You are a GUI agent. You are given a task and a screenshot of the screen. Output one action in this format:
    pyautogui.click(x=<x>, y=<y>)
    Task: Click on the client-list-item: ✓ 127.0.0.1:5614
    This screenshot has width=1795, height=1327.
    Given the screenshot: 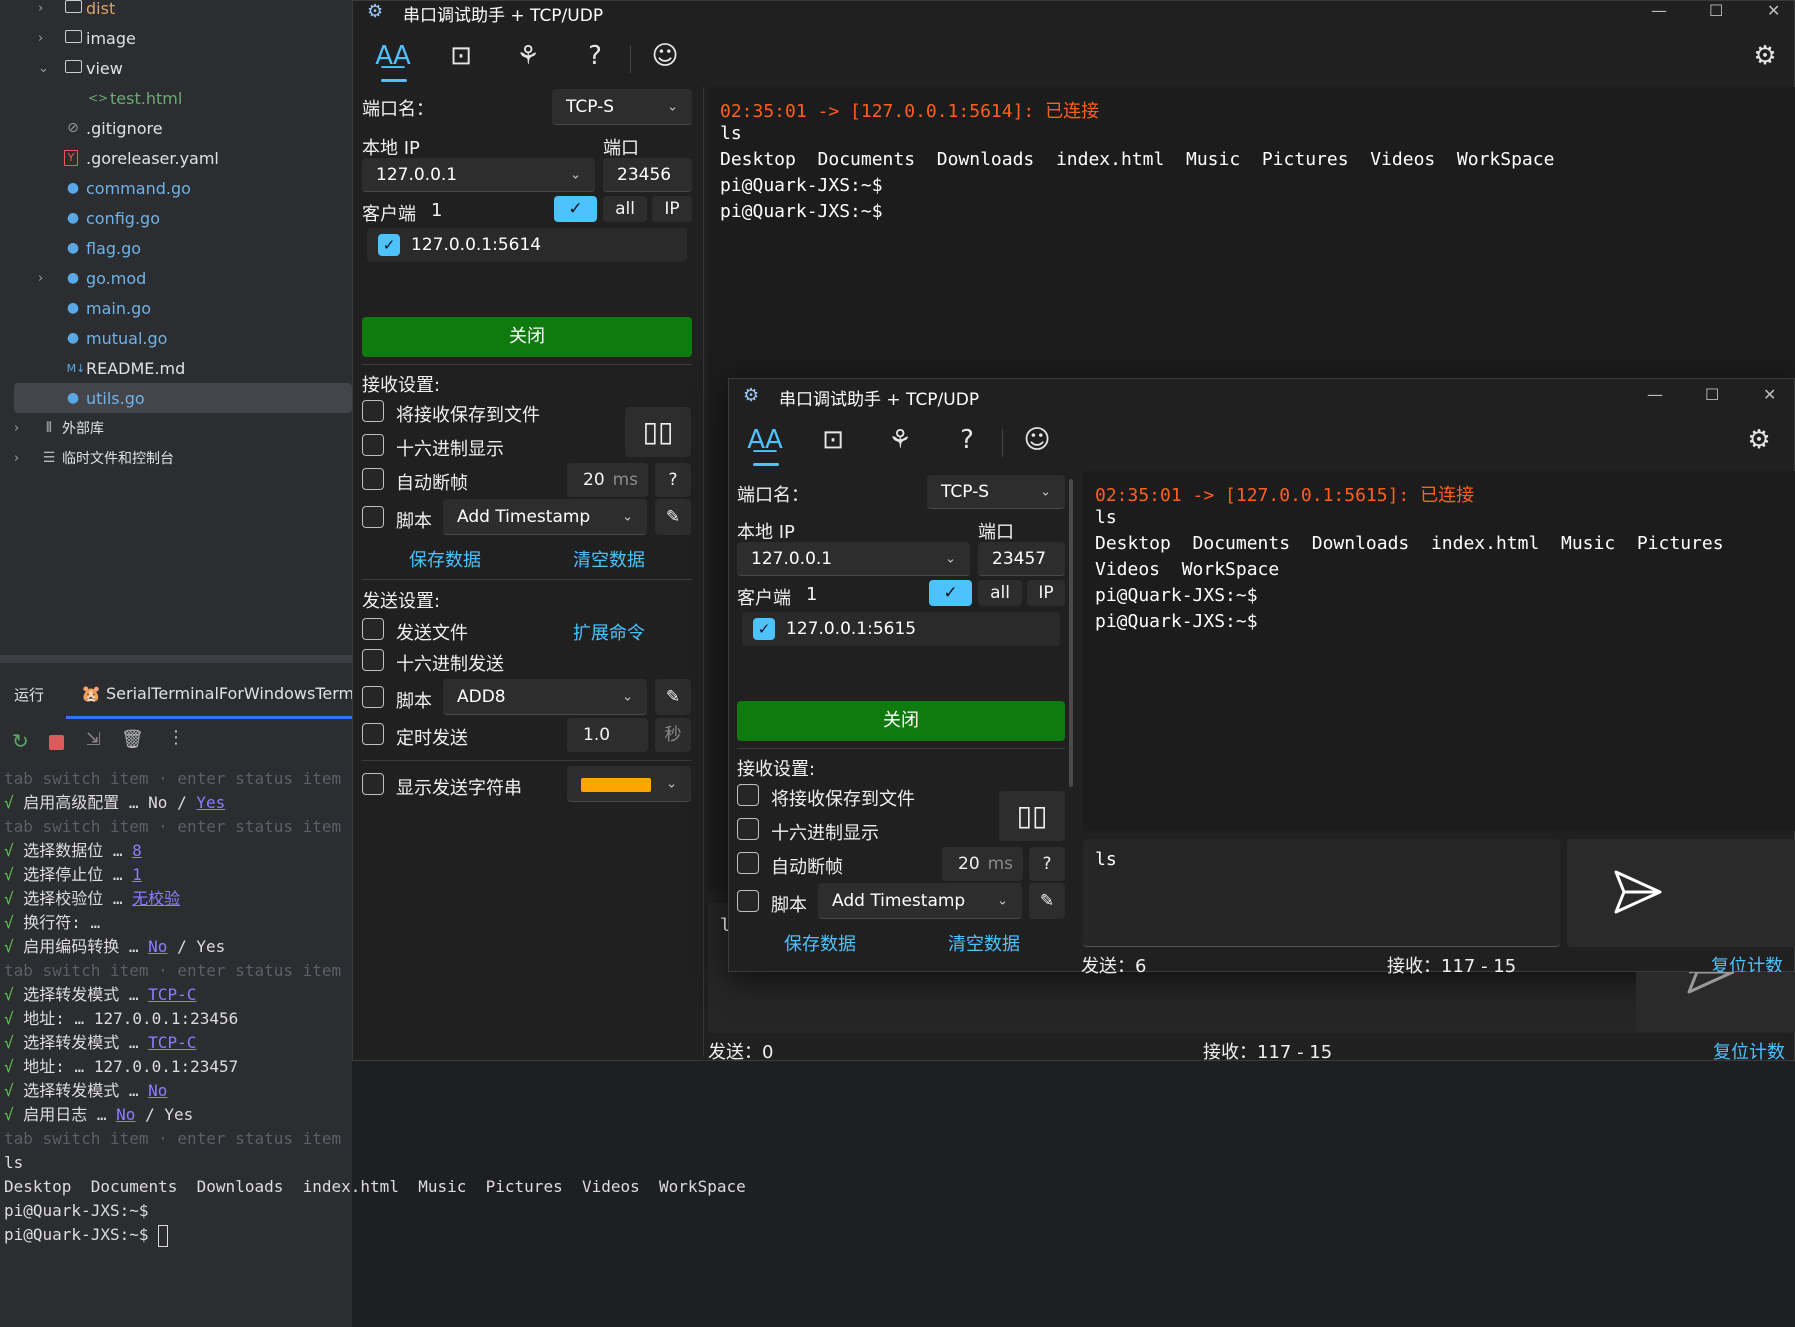 What is the action you would take?
    pyautogui.click(x=527, y=245)
    